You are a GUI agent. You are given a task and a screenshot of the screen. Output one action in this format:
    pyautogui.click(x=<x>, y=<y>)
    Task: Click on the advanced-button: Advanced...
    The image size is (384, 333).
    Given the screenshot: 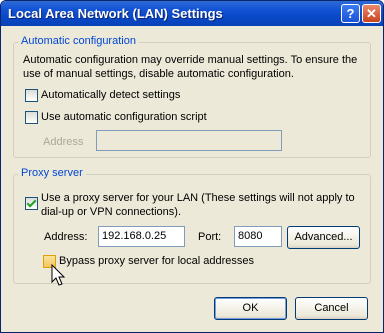 What is the action you would take?
    pyautogui.click(x=323, y=237)
    